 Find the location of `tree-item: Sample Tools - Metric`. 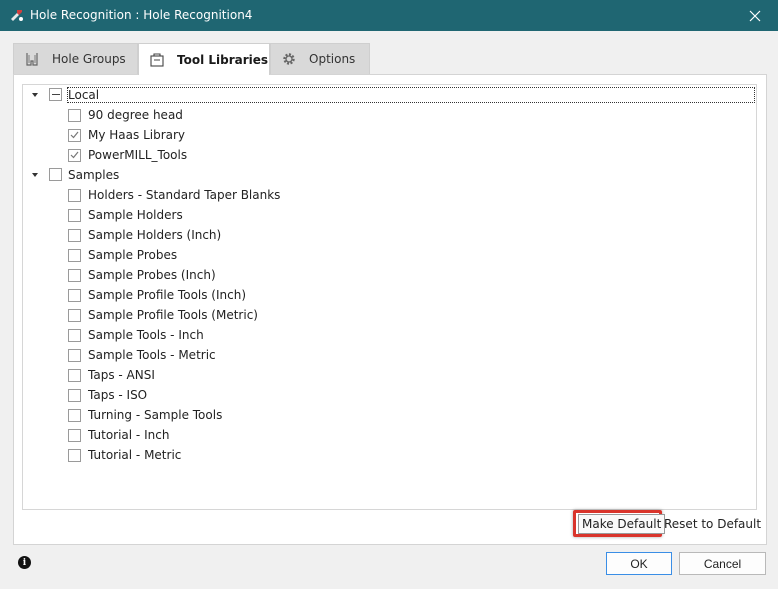

tree-item: Sample Tools - Metric is located at coordinates (142, 355).